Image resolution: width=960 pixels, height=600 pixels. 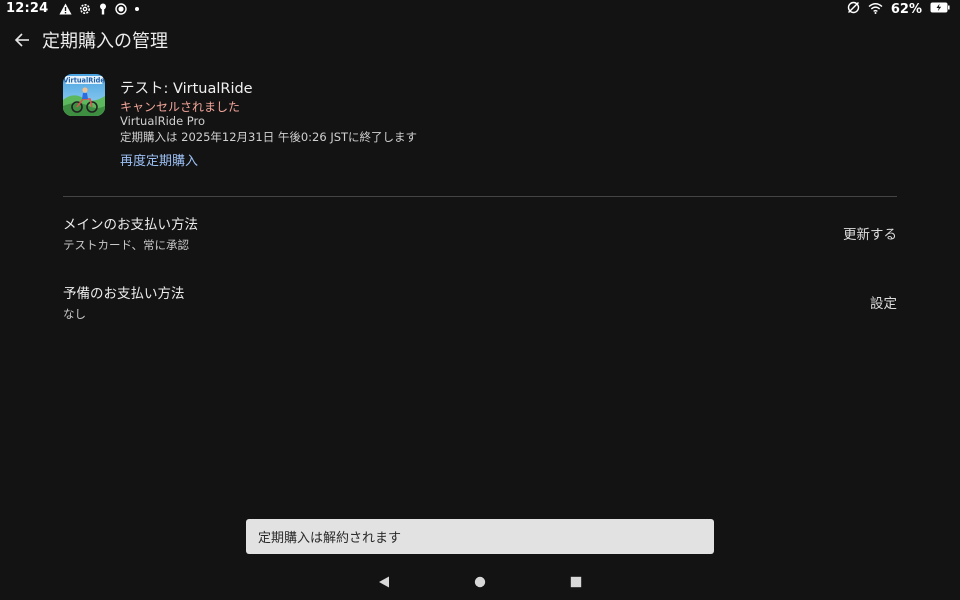 What do you see at coordinates (480, 536) in the screenshot?
I see `snackbar: 定期購入は解約されます` at bounding box center [480, 536].